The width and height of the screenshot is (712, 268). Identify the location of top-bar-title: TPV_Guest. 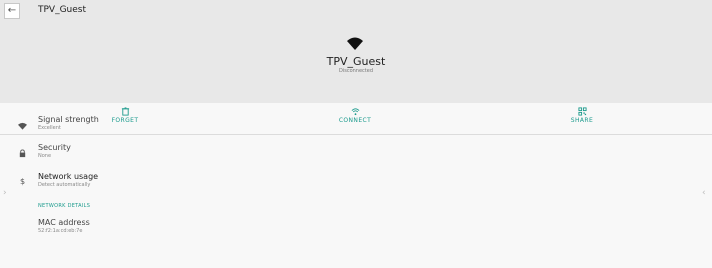
(62, 10).